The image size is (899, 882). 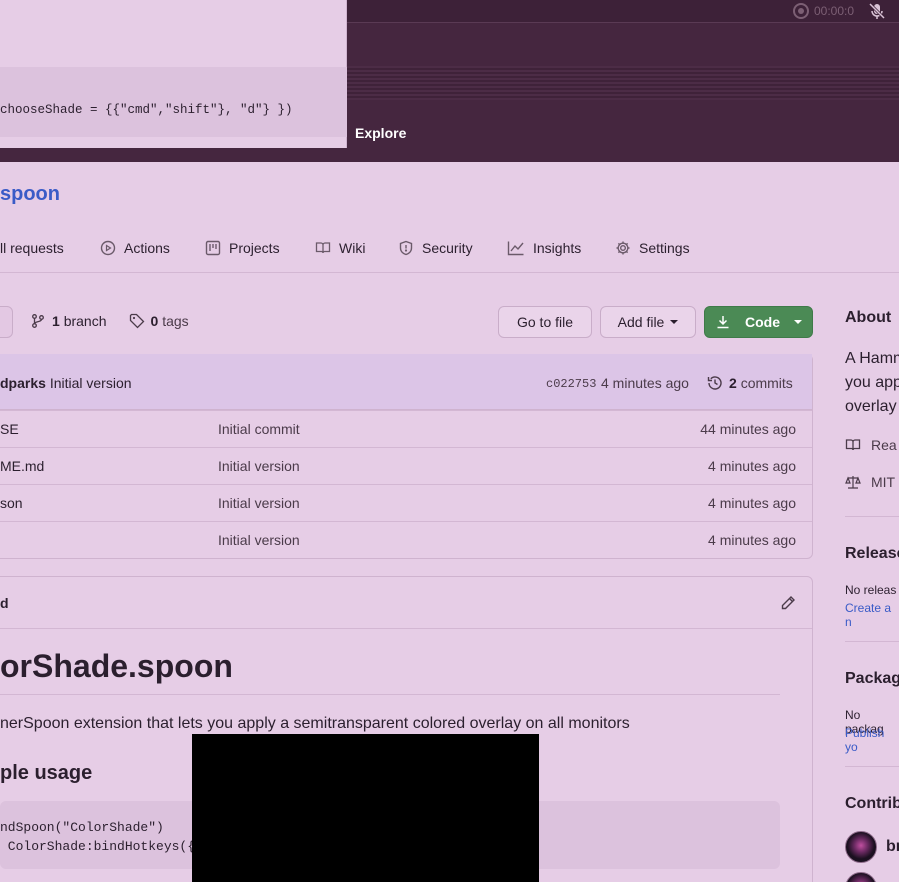 I want to click on branch-count: 1, so click(x=56, y=321).